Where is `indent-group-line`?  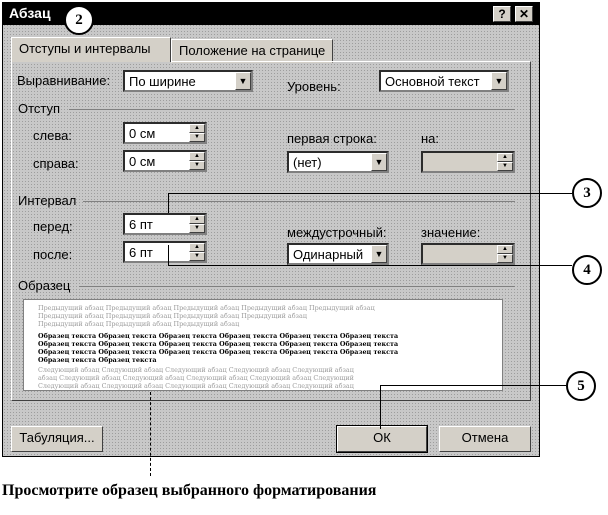
indent-group-line is located at coordinates (292, 109).